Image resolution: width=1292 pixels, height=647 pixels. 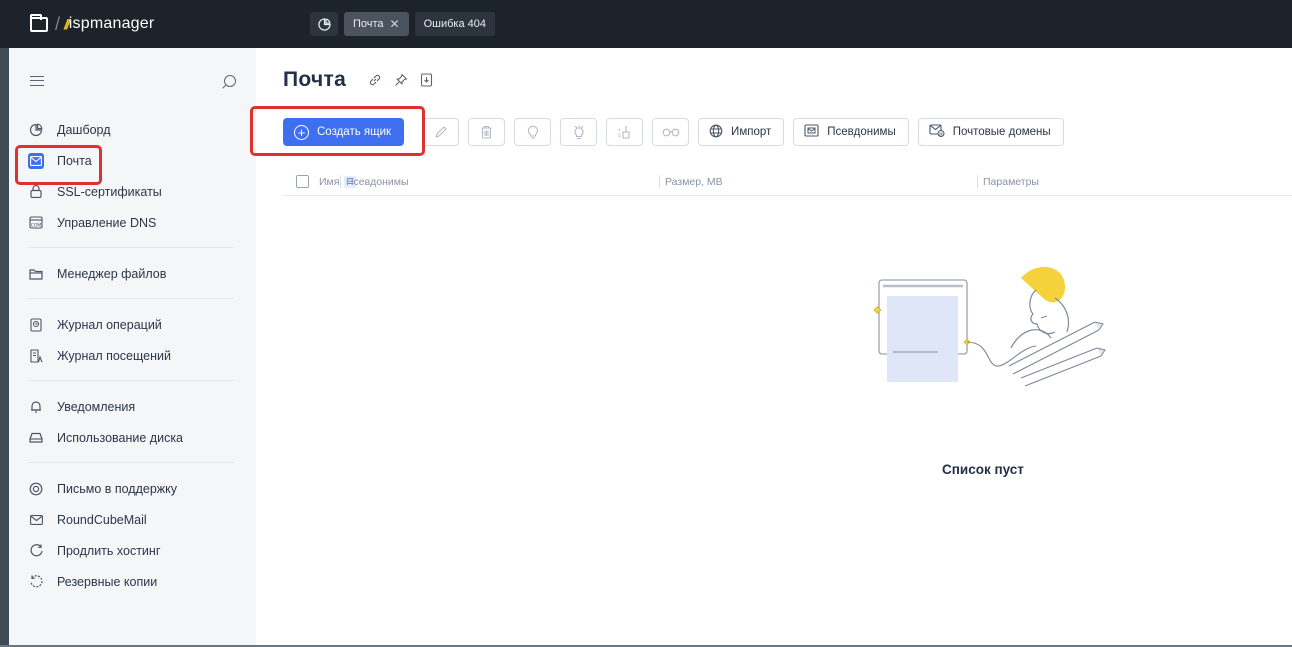 What do you see at coordinates (821, 182) in the screenshot?
I see `column-header-size: Размер, MB` at bounding box center [821, 182].